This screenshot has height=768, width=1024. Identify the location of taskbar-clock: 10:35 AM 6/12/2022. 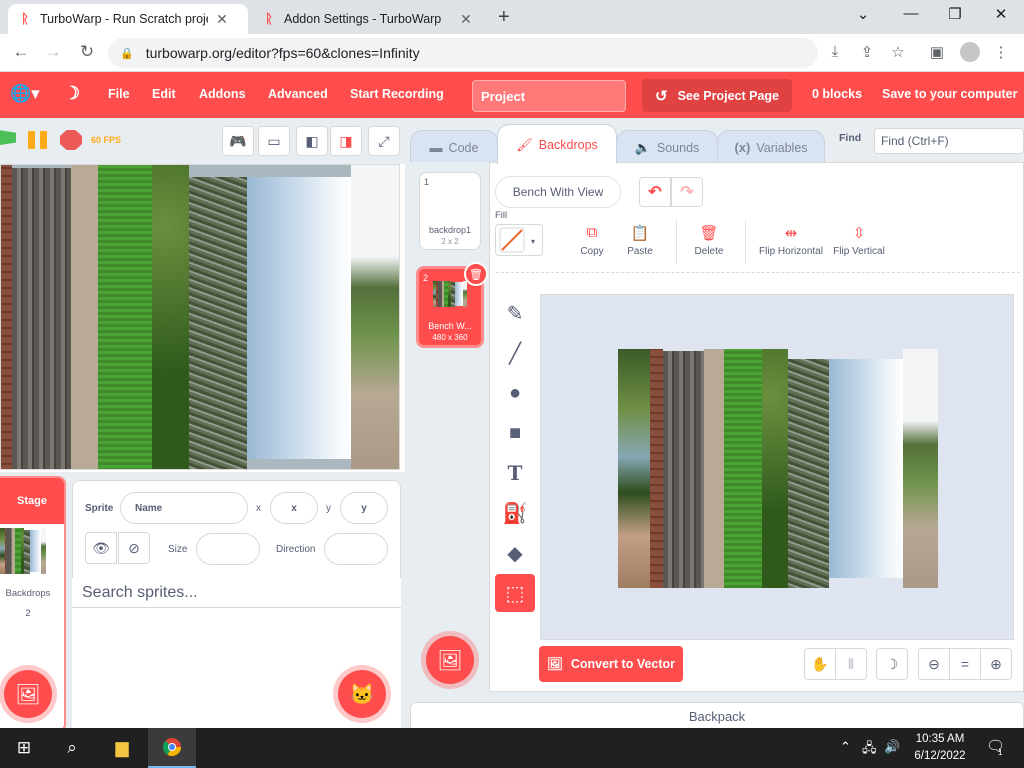
(940, 748).